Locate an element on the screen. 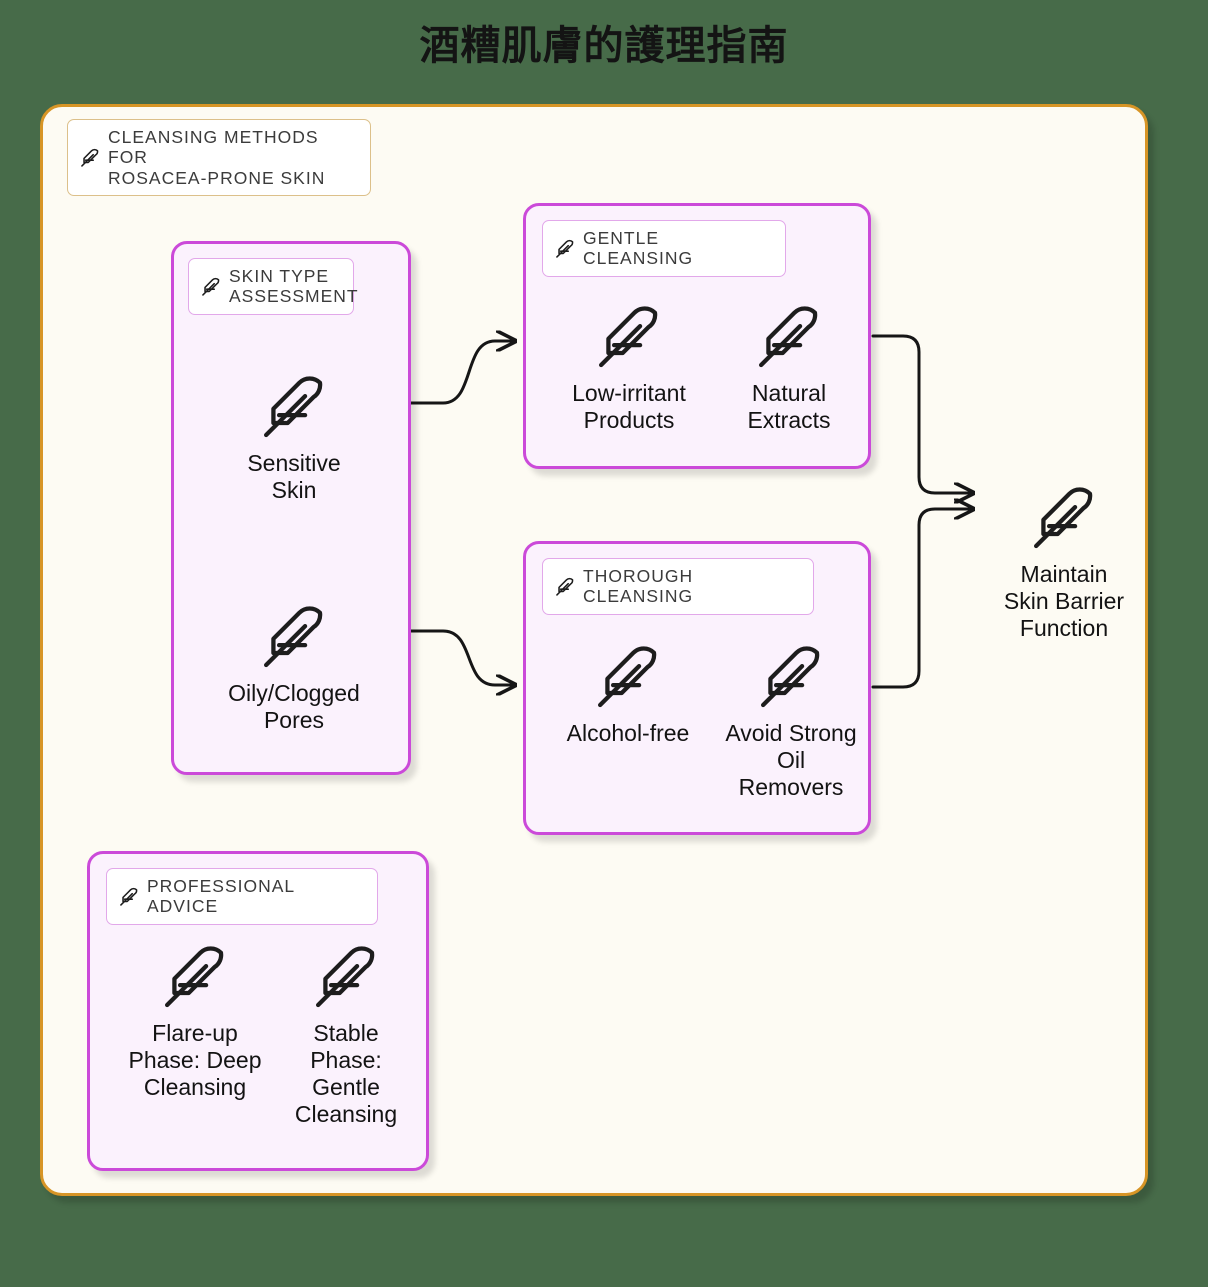 Image resolution: width=1208 pixels, height=1287 pixels. frame-chip: CLEANSING METHODS FOR ROSACEA-PRONE SKIN is located at coordinates (219, 157).